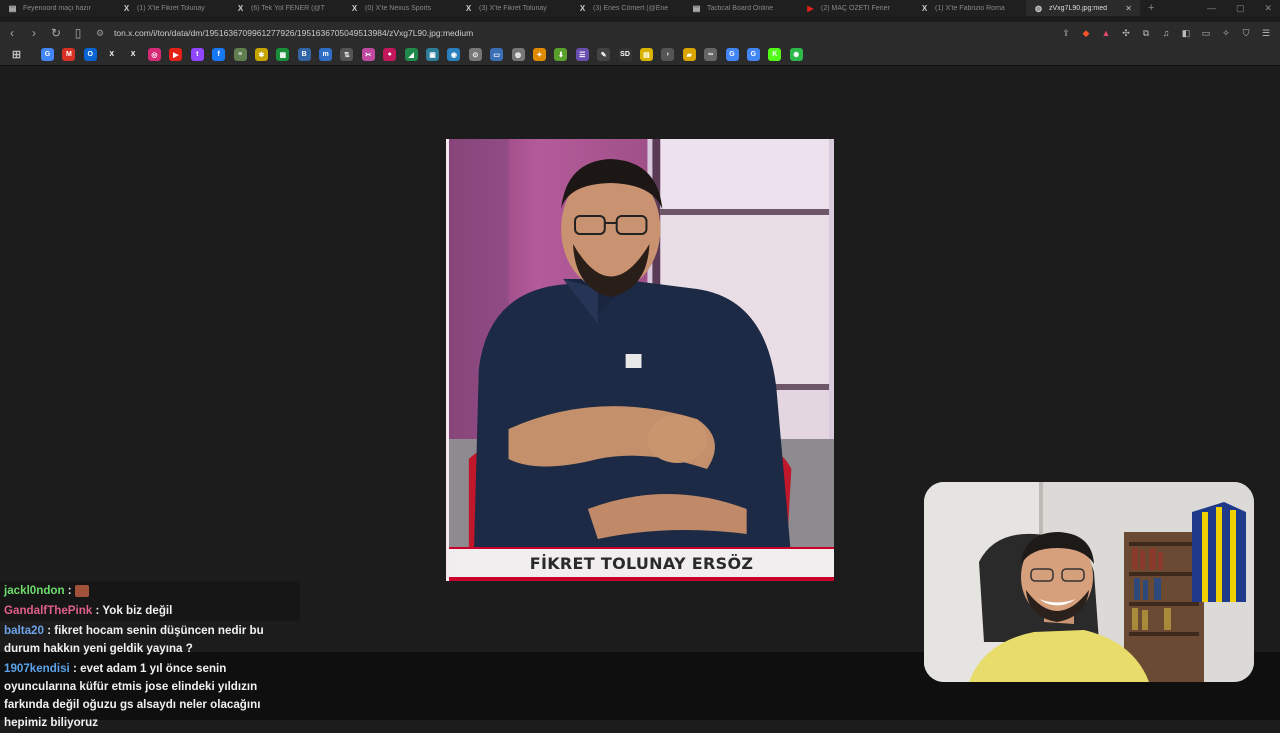 The image size is (1280, 733). Describe the element at coordinates (411, 54) in the screenshot. I see `chat-icon: ◢` at that location.